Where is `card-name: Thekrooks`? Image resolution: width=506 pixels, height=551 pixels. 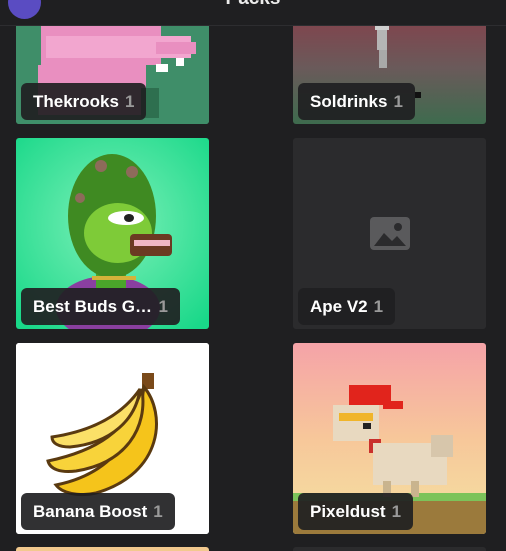
card-name: Thekrooks is located at coordinates (76, 101).